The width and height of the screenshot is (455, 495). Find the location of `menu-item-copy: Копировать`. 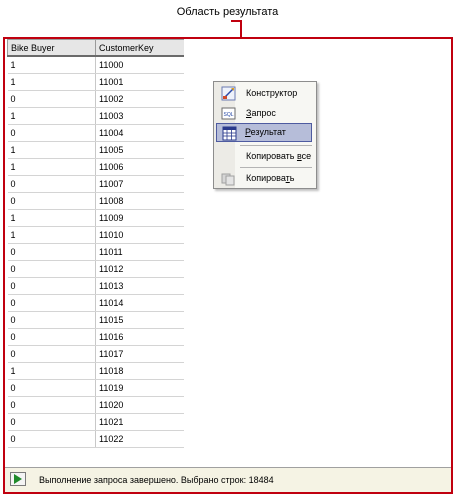

menu-item-copy: Копировать is located at coordinates (264, 178).